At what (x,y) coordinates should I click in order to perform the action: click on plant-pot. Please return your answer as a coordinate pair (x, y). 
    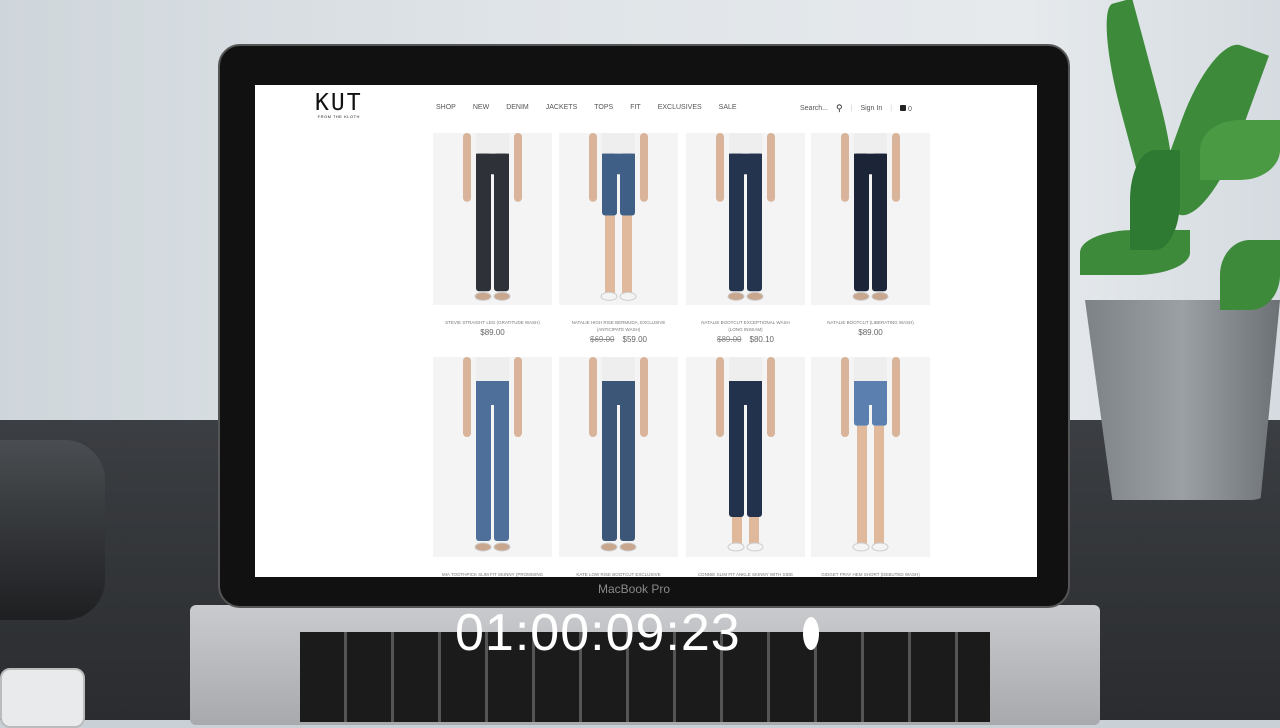
    Looking at the image, I should click on (1182, 400).